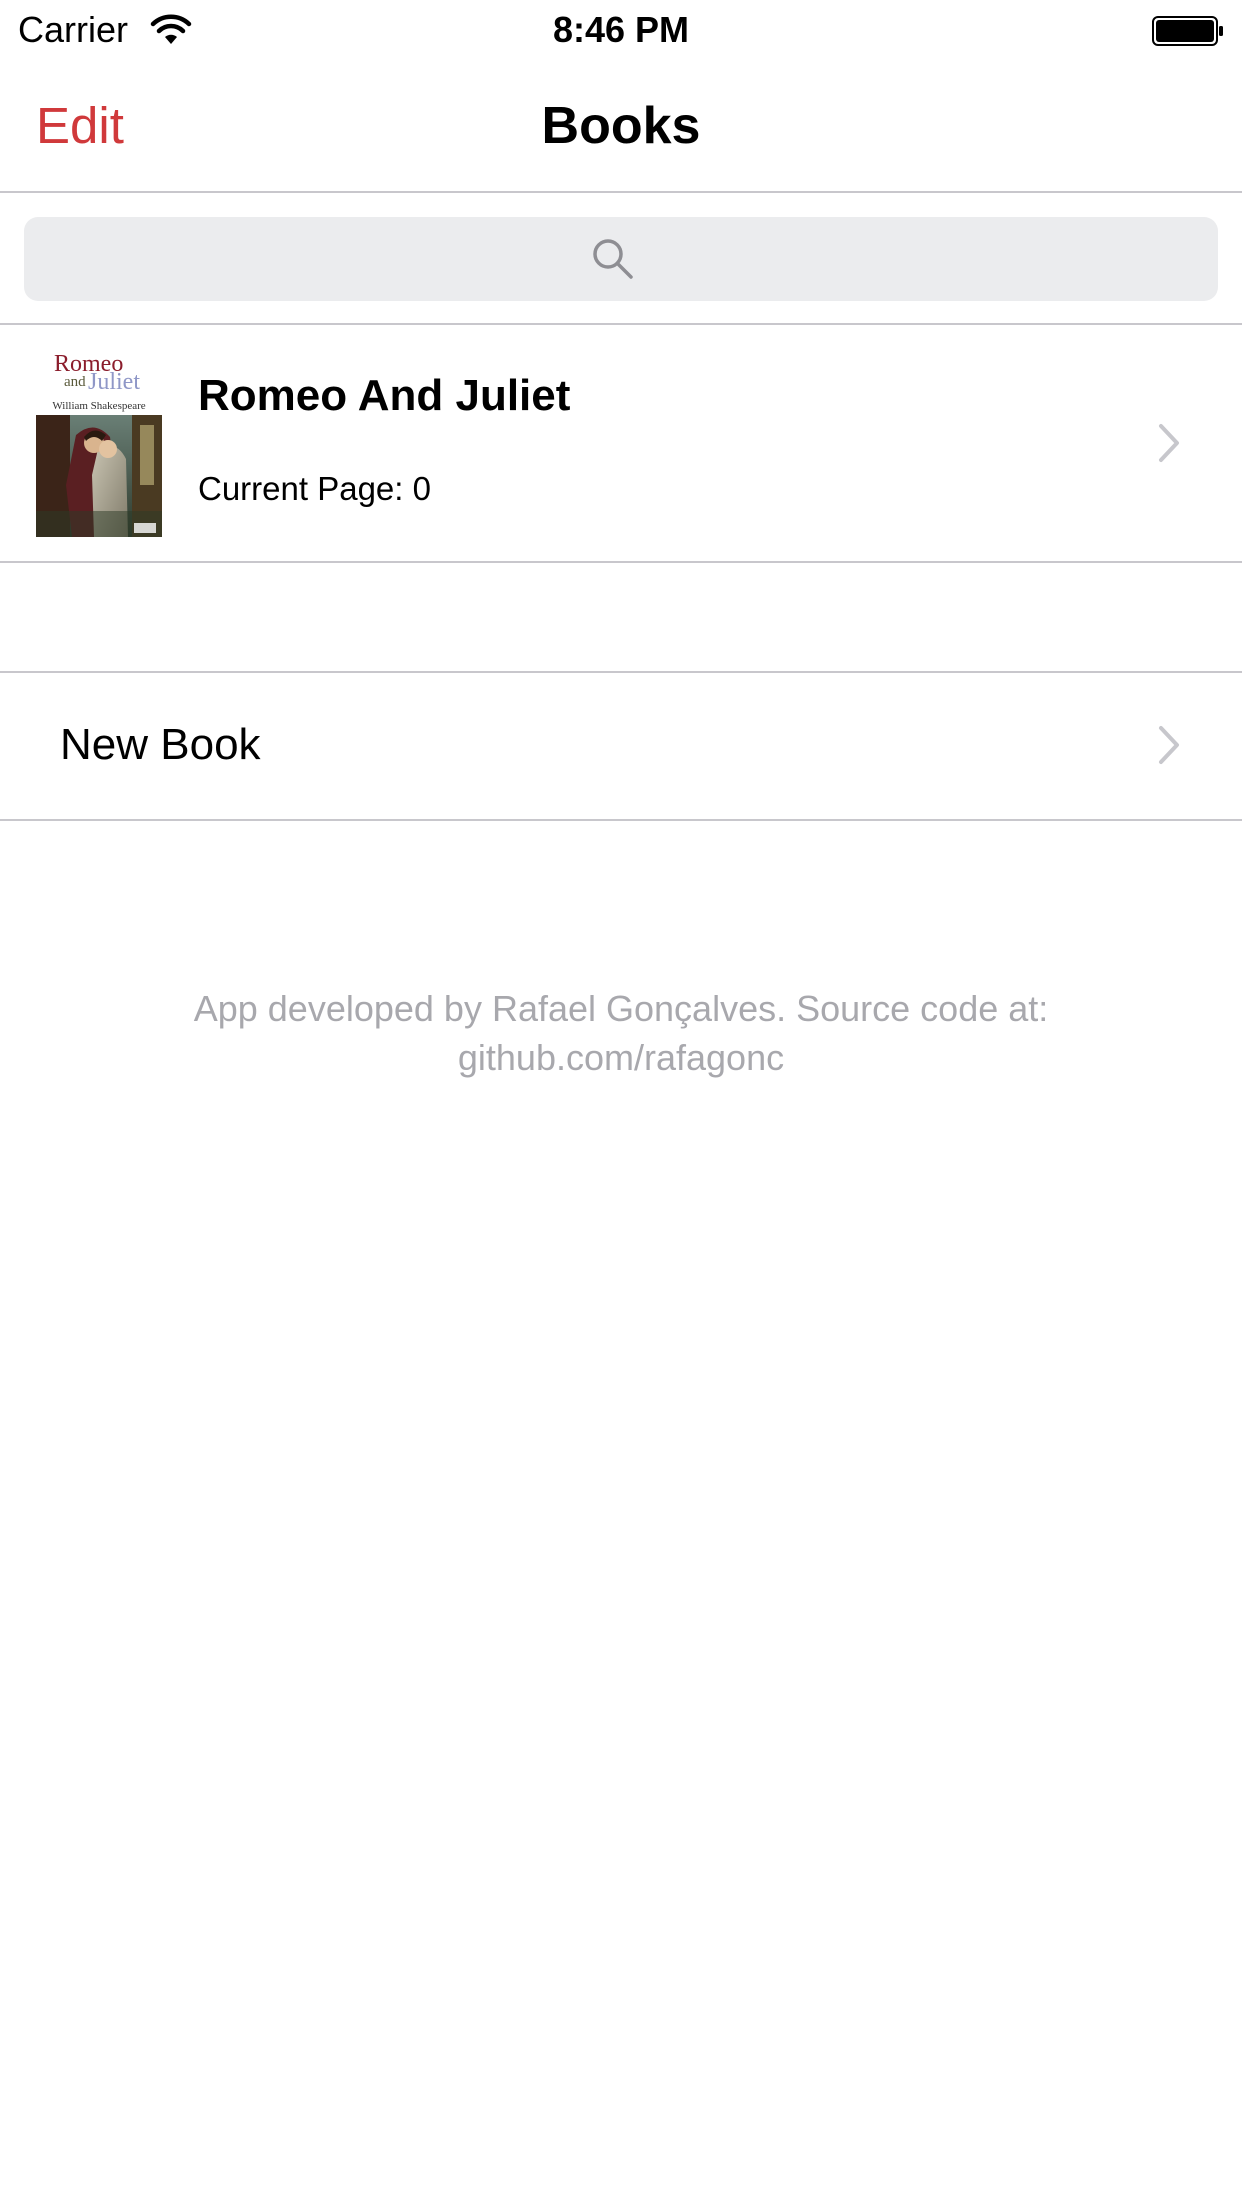  Describe the element at coordinates (384, 395) in the screenshot. I see `book-title: Romeo And Juliet` at that location.